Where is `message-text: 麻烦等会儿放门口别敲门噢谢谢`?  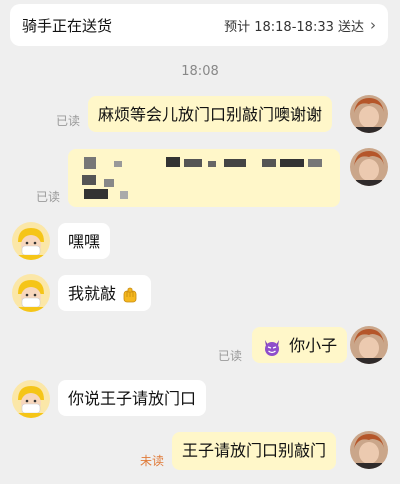
message-text: 麻烦等会儿放门口别敲门噢谢谢 is located at coordinates (210, 114).